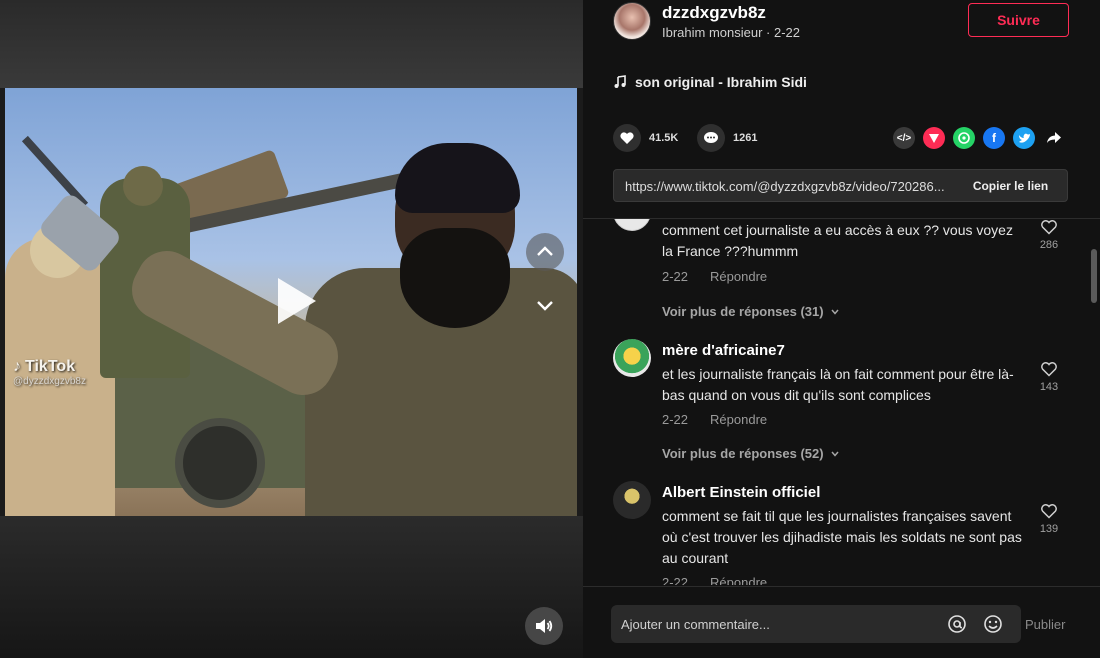  Describe the element at coordinates (143, 186) in the screenshot. I see `soldier-head-shape` at that location.